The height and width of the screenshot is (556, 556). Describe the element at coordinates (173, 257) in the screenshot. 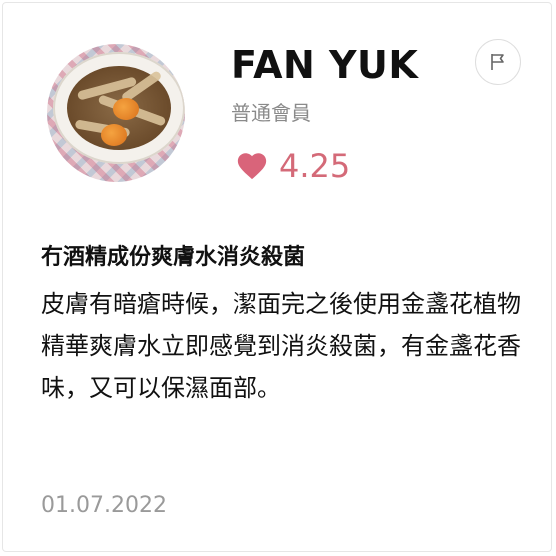

I see `review-title: 冇酒精成份爽膚水消炎殺菌` at that location.